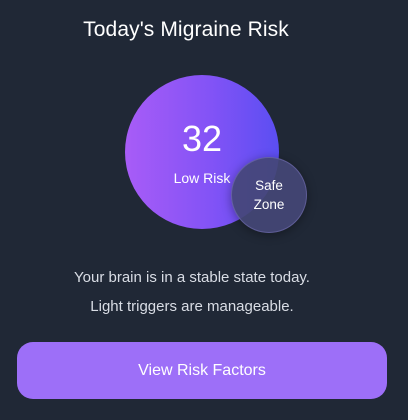 Image resolution: width=408 pixels, height=420 pixels. I want to click on risk-score-value: 32, so click(202, 138).